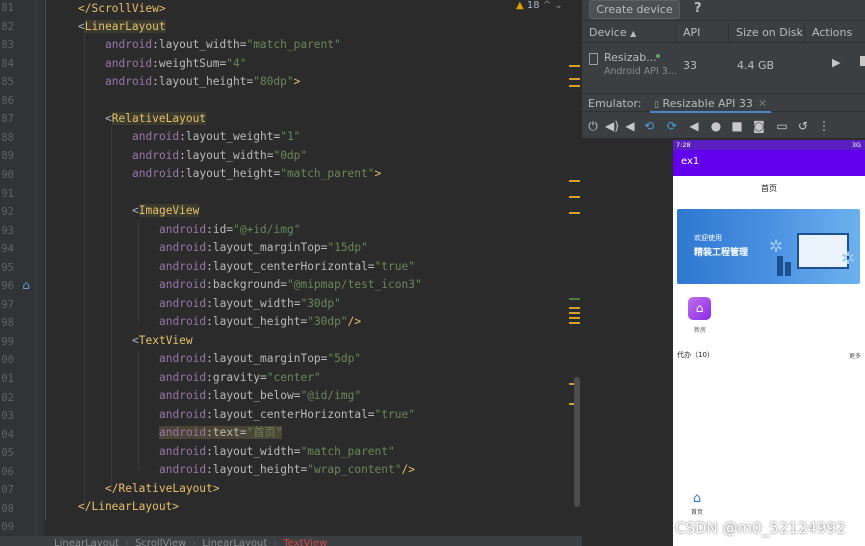 This screenshot has width=865, height=546. I want to click on code-line-100: android:layout_marginTop="5dp", so click(260, 358).